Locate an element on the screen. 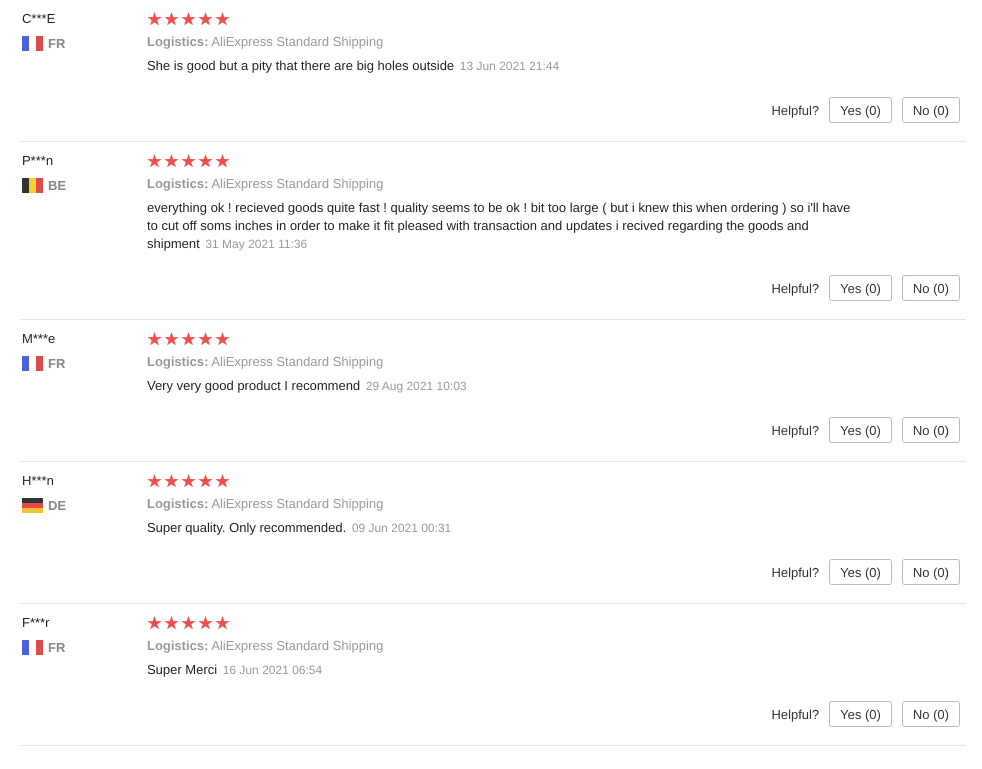  review-text: Very very good product I recommend 29 Aug 2021 10:03 is located at coordinates (307, 386).